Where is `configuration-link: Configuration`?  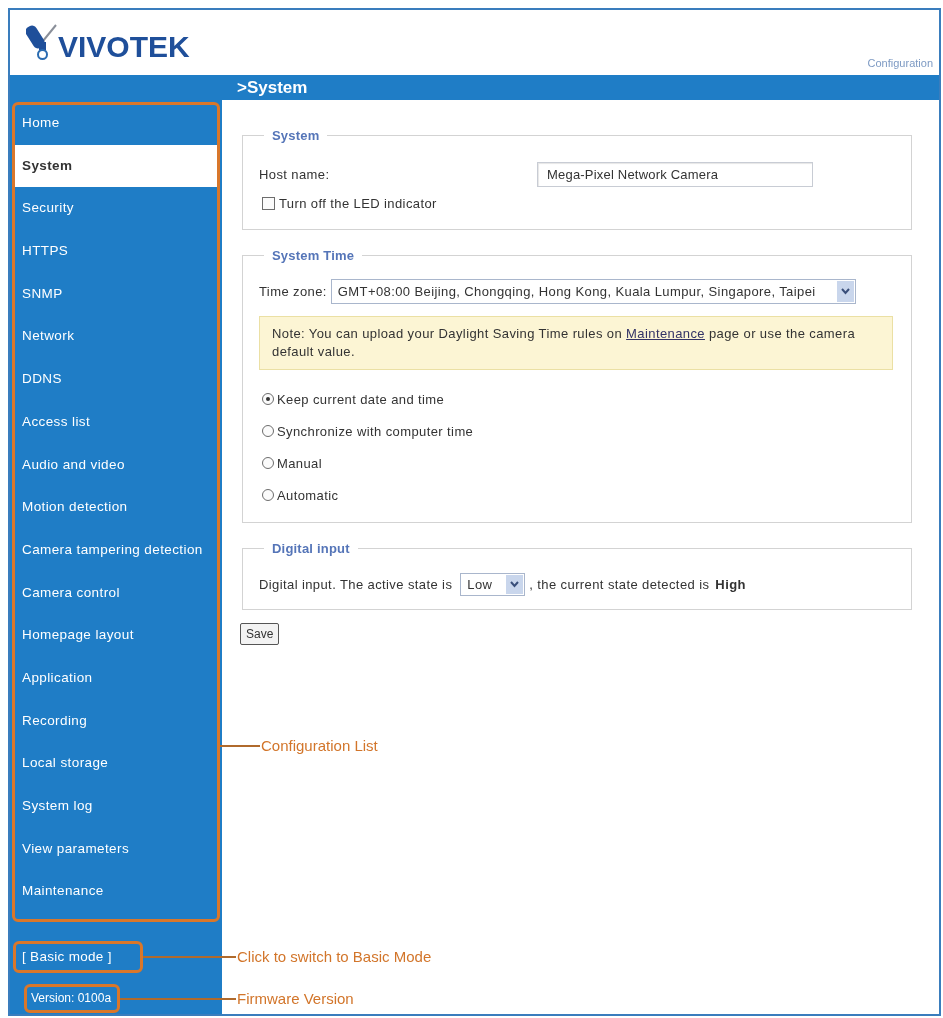 configuration-link: Configuration is located at coordinates (900, 63).